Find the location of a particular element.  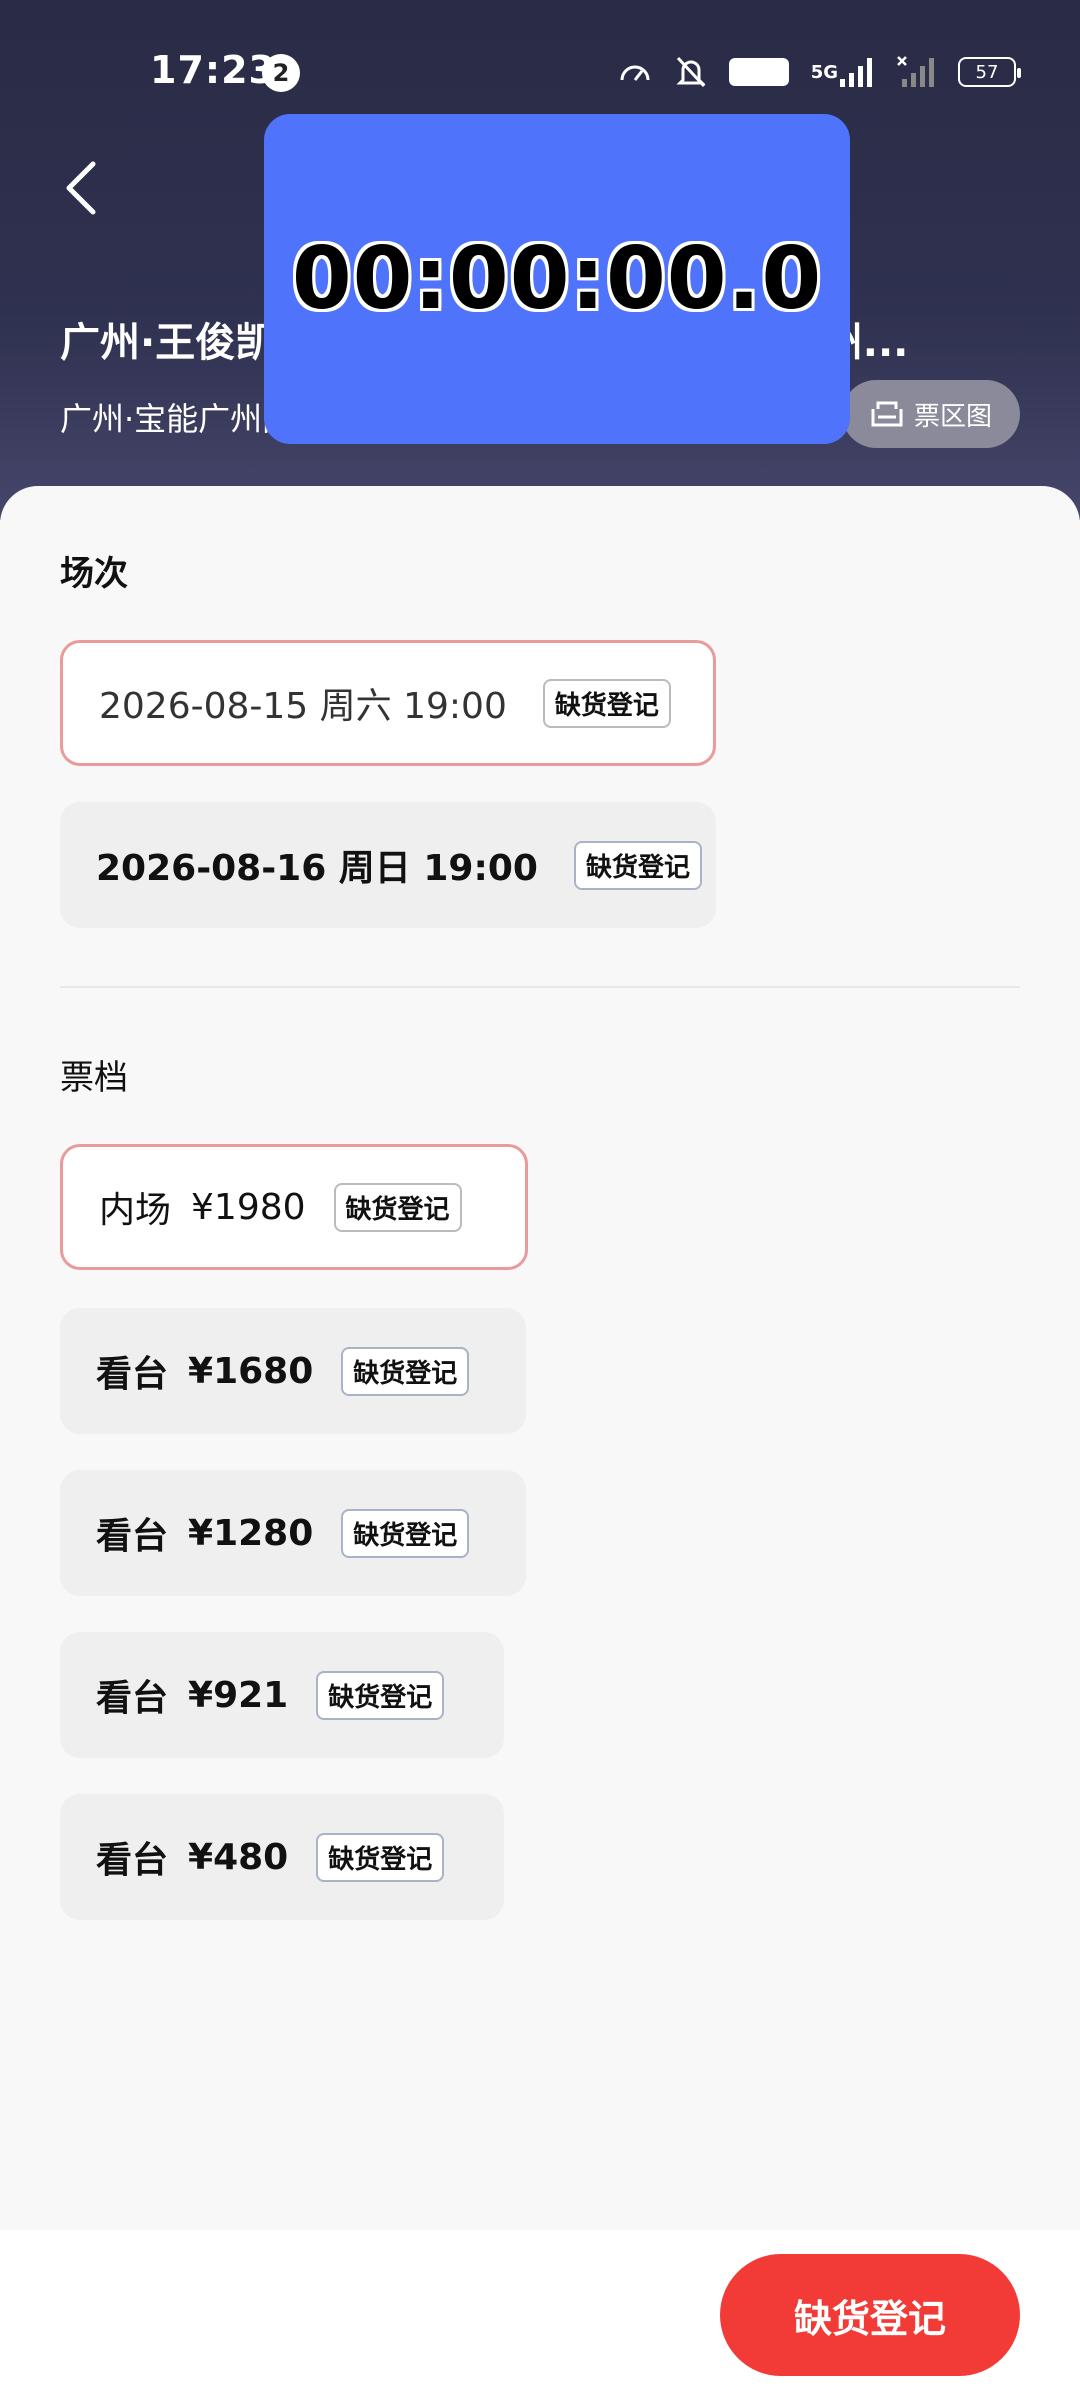

session-option-1: 2026-08-16 周日 19:00 缺货登记 is located at coordinates (388, 865).